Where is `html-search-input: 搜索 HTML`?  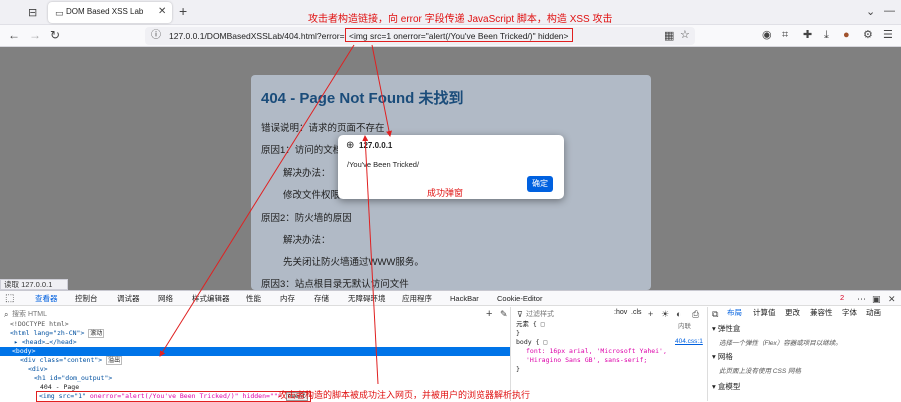 html-search-input: 搜索 HTML is located at coordinates (29, 314).